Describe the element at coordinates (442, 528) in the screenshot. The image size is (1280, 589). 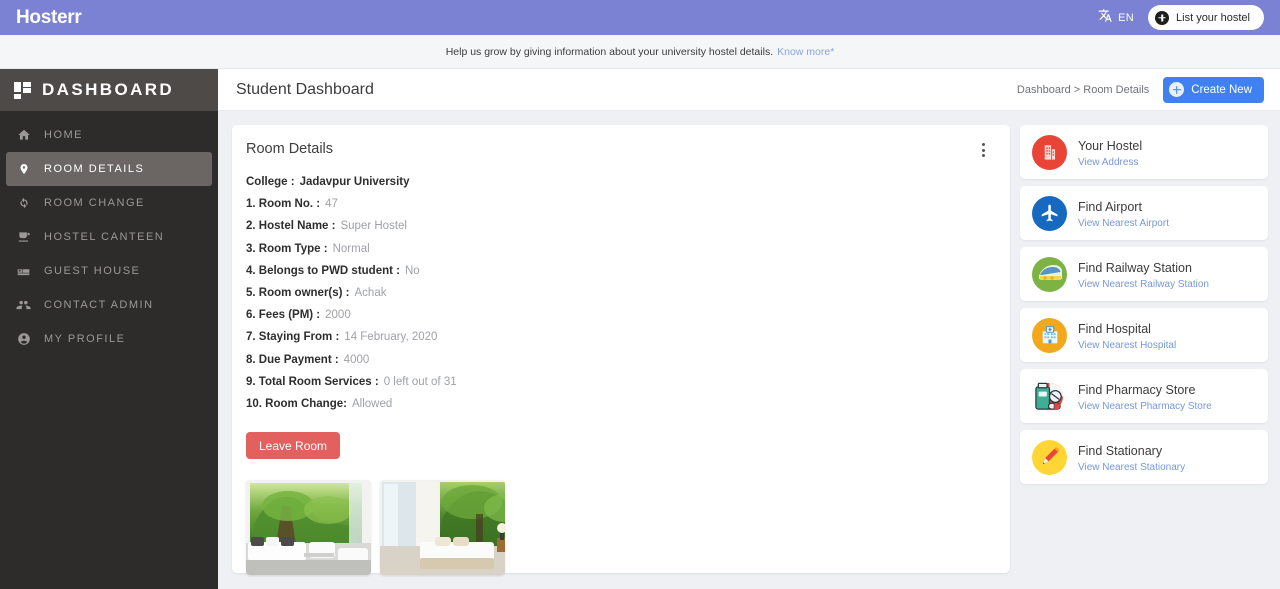
I see `room-photo-bedroom` at that location.